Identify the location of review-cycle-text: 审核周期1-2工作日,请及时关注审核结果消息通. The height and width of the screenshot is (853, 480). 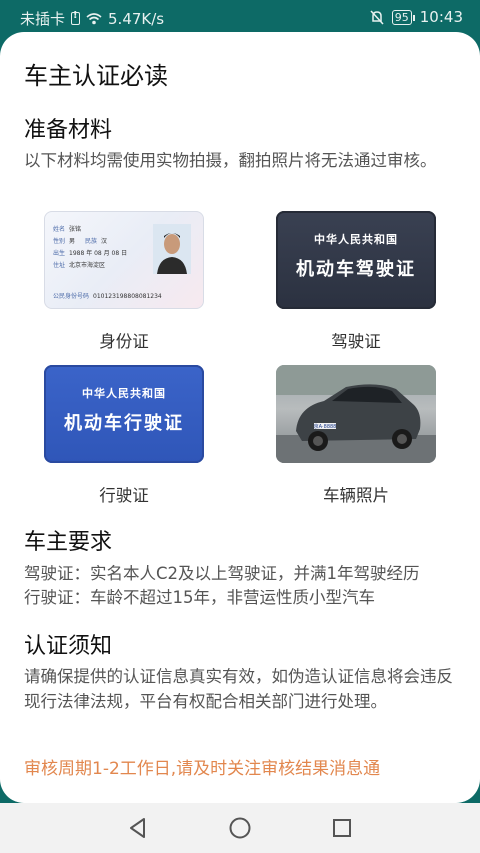
(202, 769).